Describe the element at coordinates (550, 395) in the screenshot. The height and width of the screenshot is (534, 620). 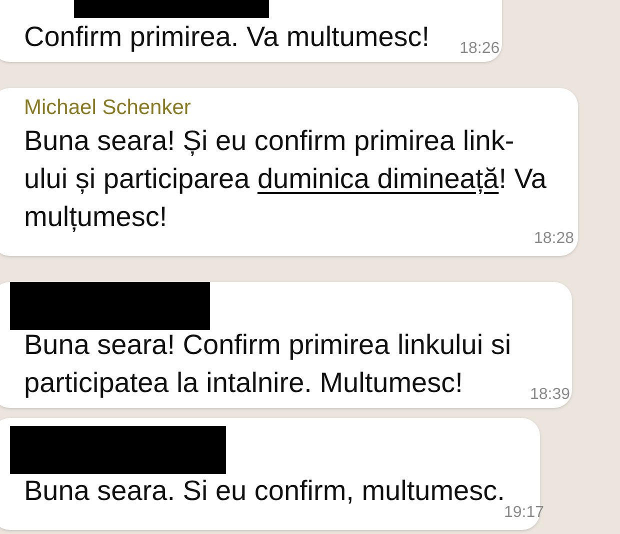
I see `message-time: 18:39` at that location.